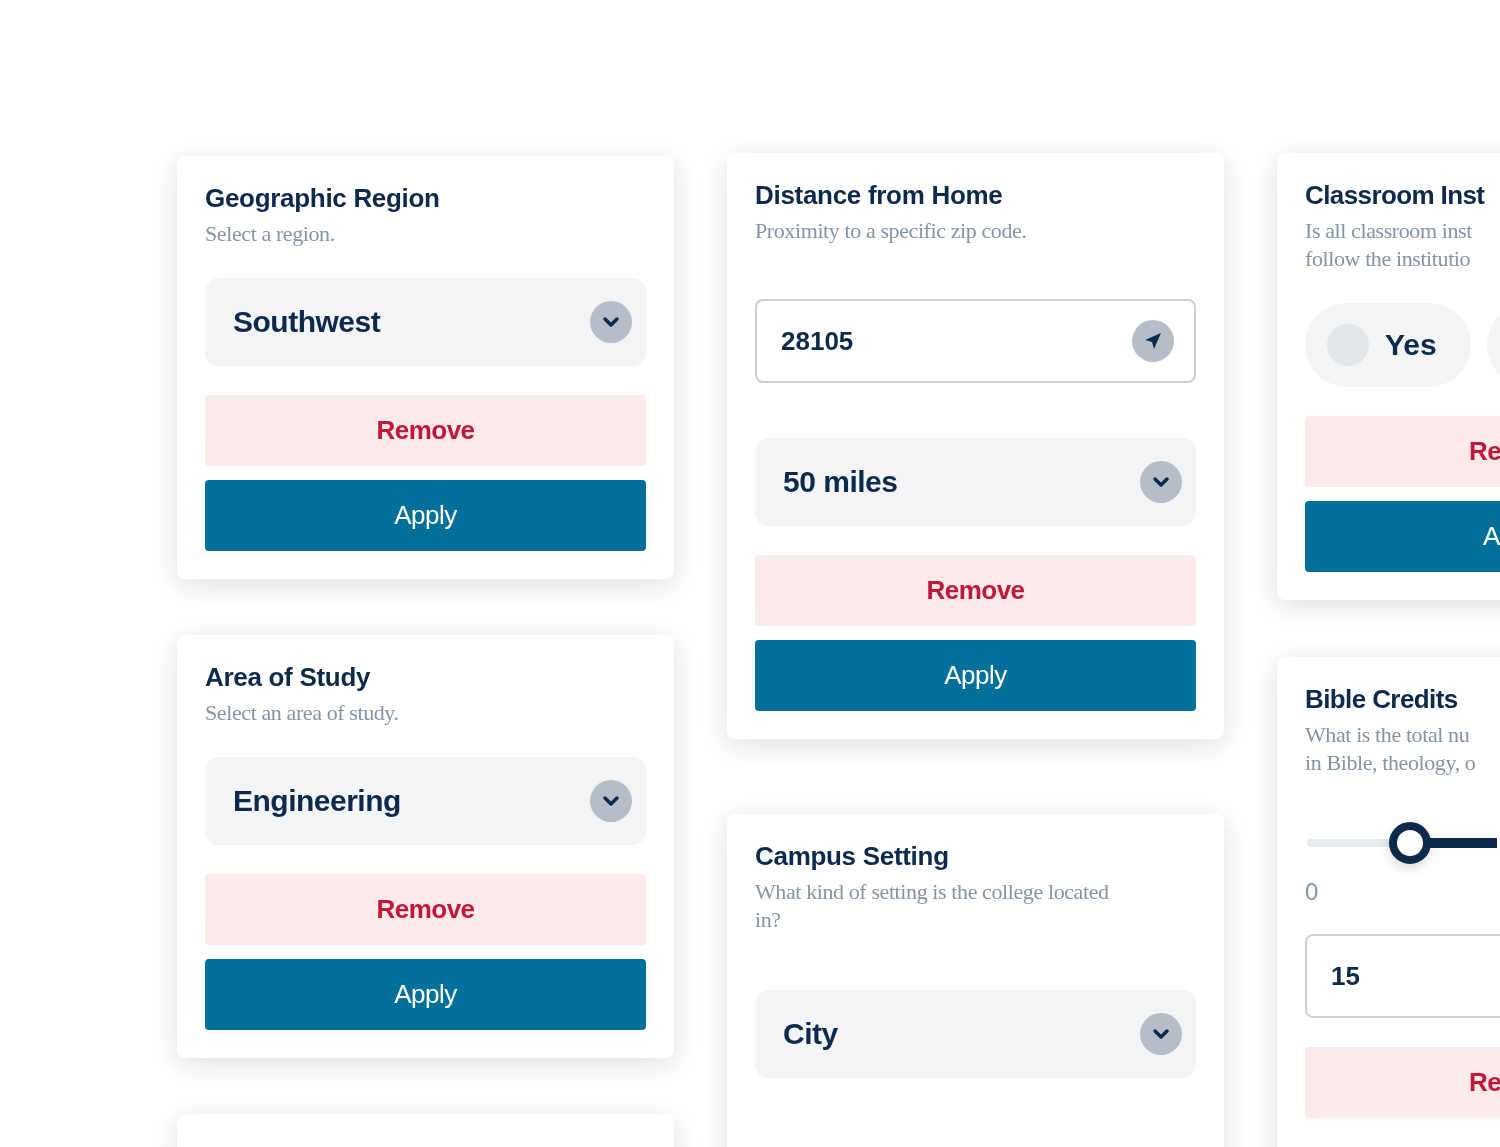  What do you see at coordinates (891, 231) in the screenshot?
I see `card-description: Proximity to a specific zip code.` at bounding box center [891, 231].